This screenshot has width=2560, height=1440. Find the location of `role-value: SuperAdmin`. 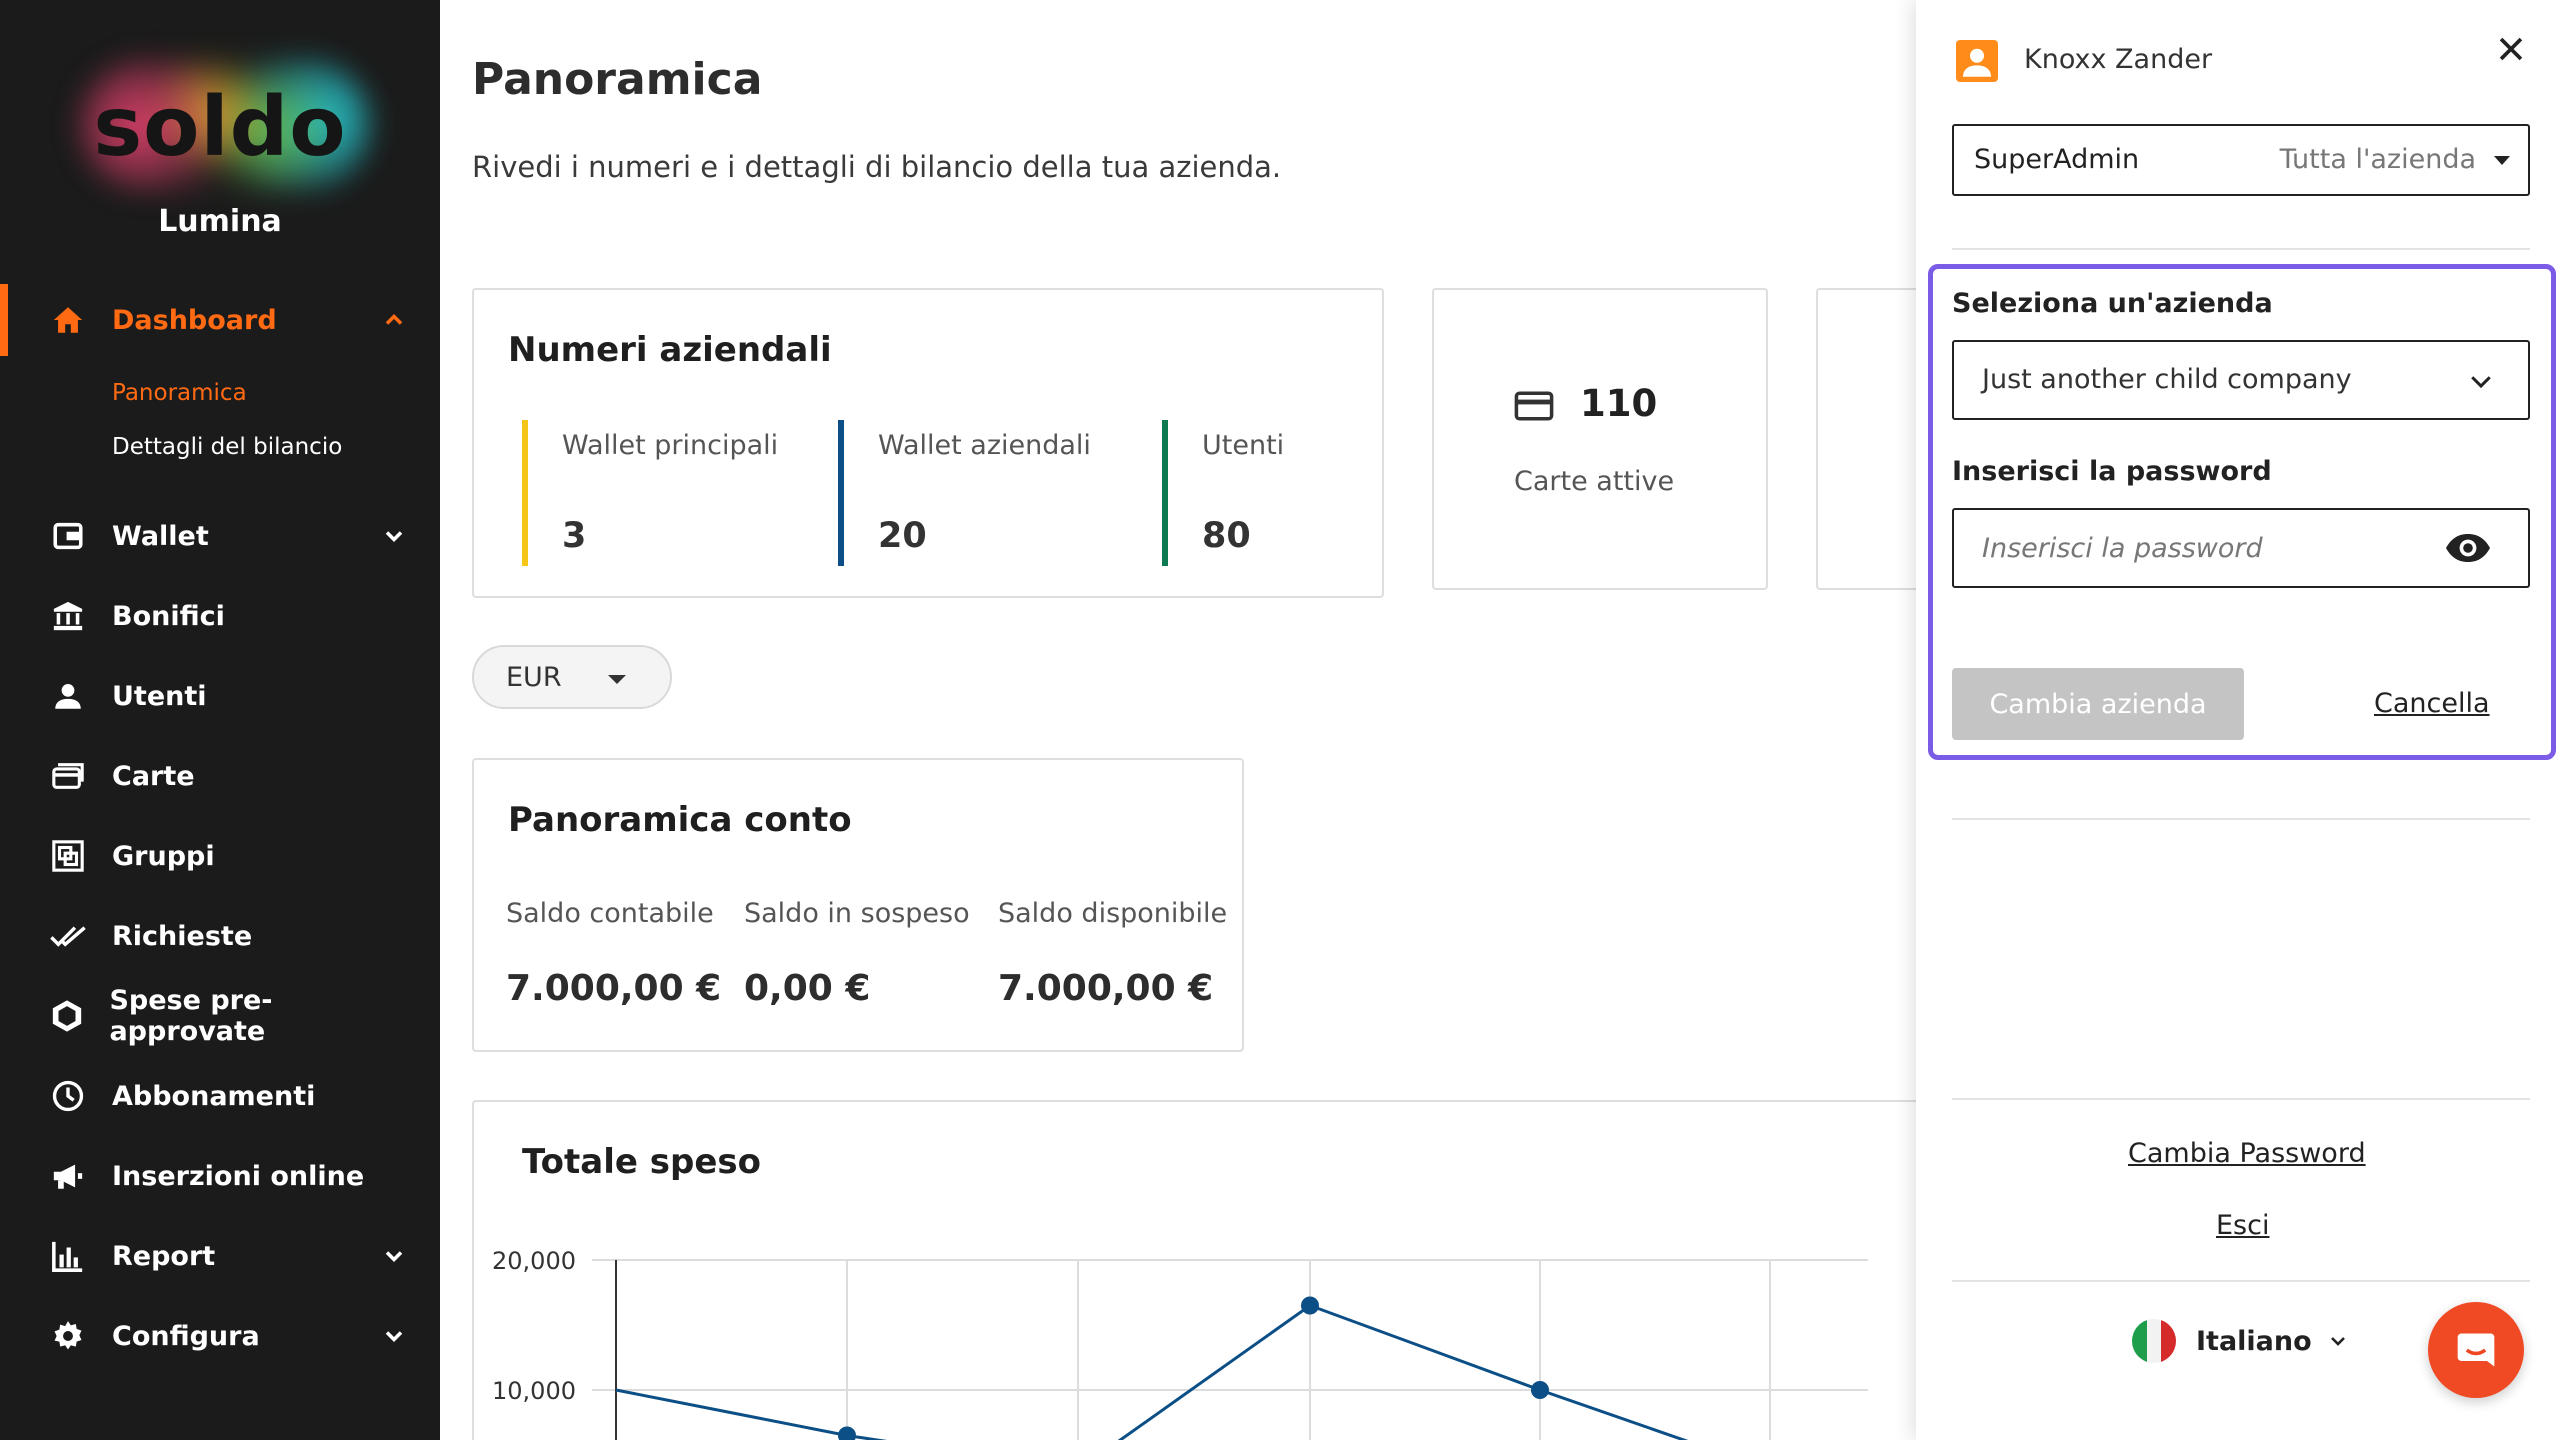

role-value: SuperAdmin is located at coordinates (2057, 159).